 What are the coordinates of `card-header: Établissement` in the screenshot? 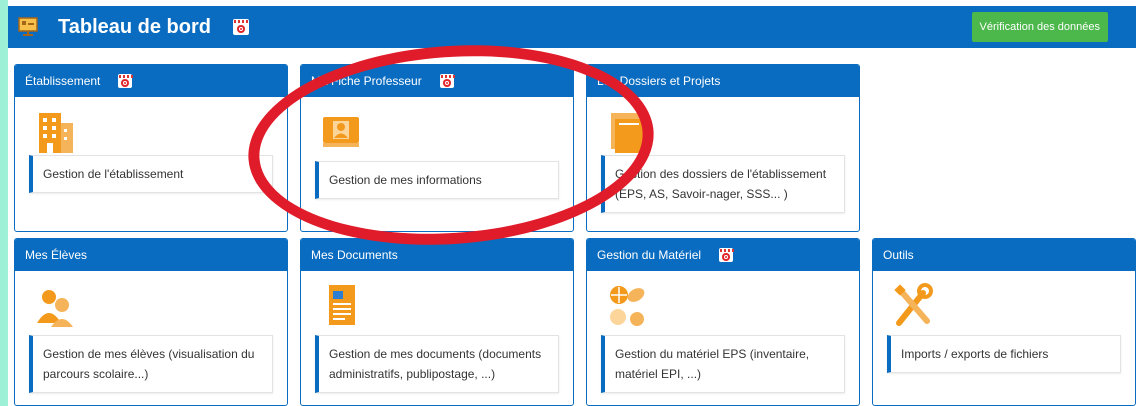 It's located at (151, 81).